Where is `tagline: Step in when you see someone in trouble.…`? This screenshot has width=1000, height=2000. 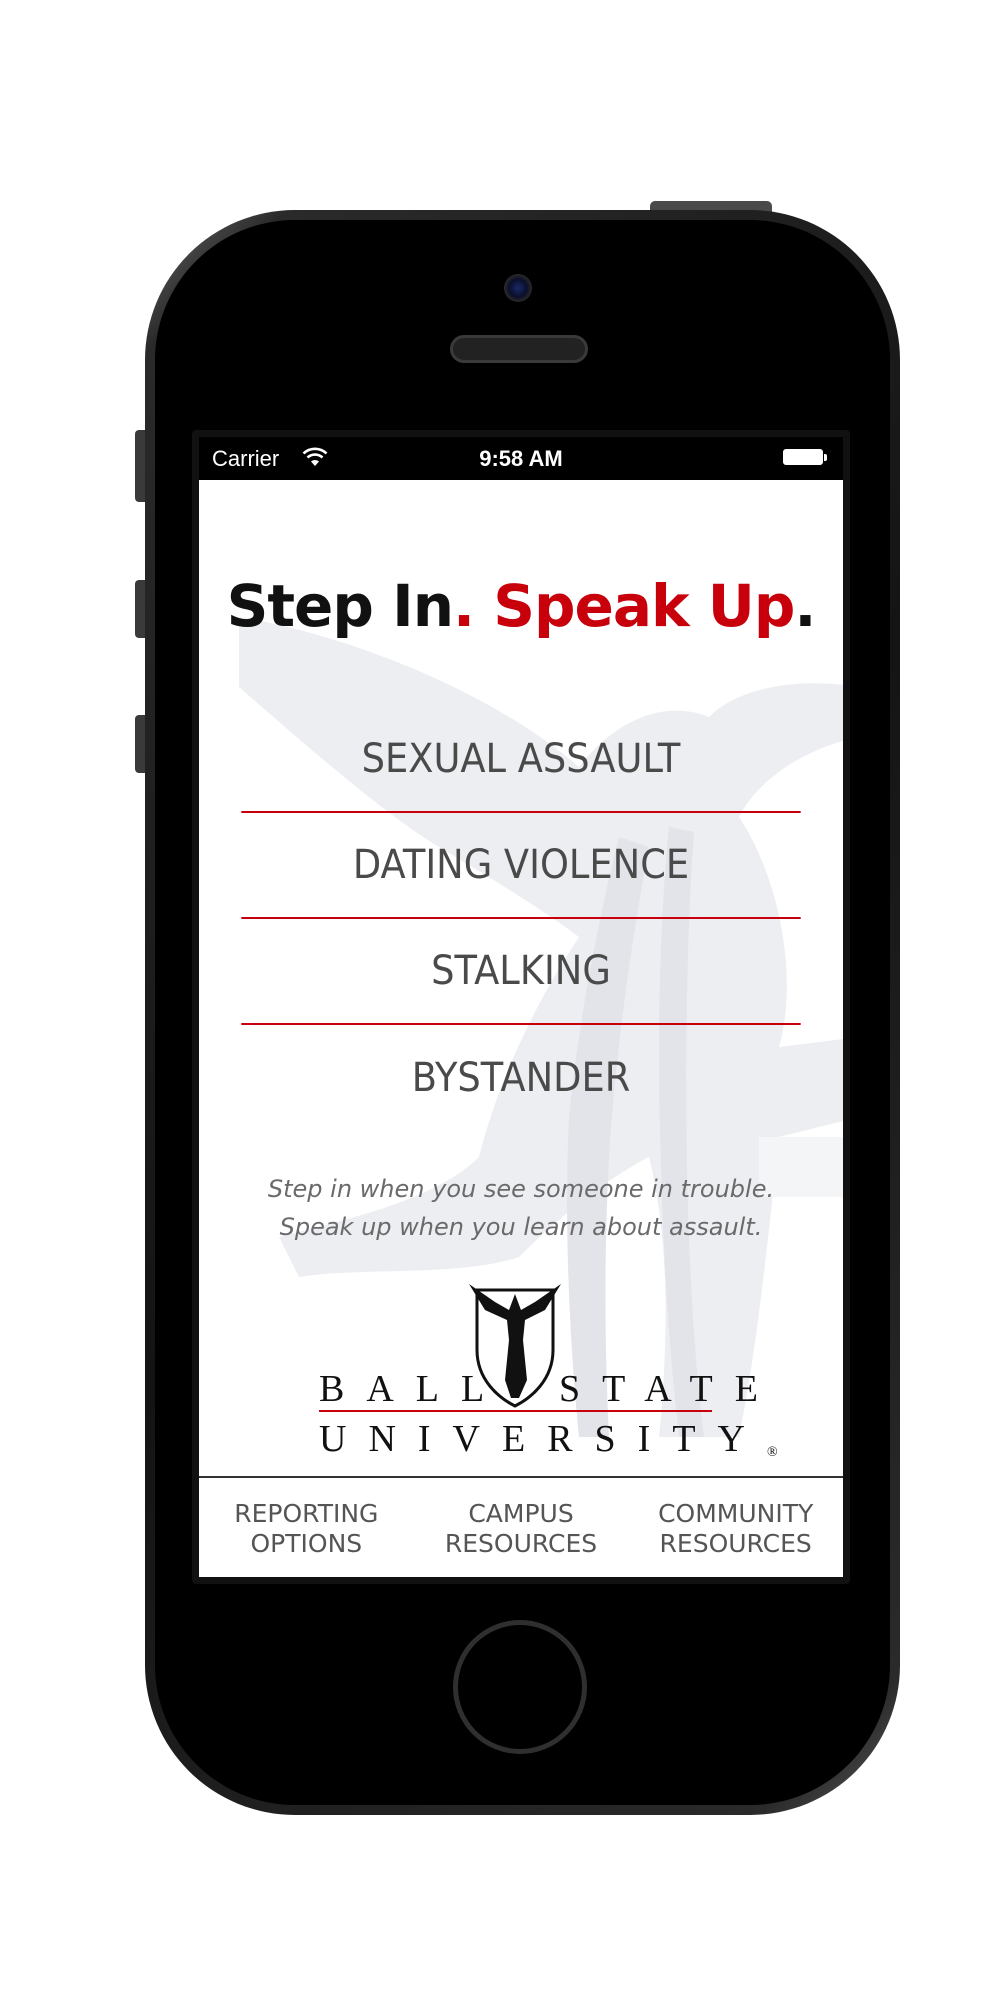 tagline: Step in when you see someone in trouble.… is located at coordinates (521, 1208).